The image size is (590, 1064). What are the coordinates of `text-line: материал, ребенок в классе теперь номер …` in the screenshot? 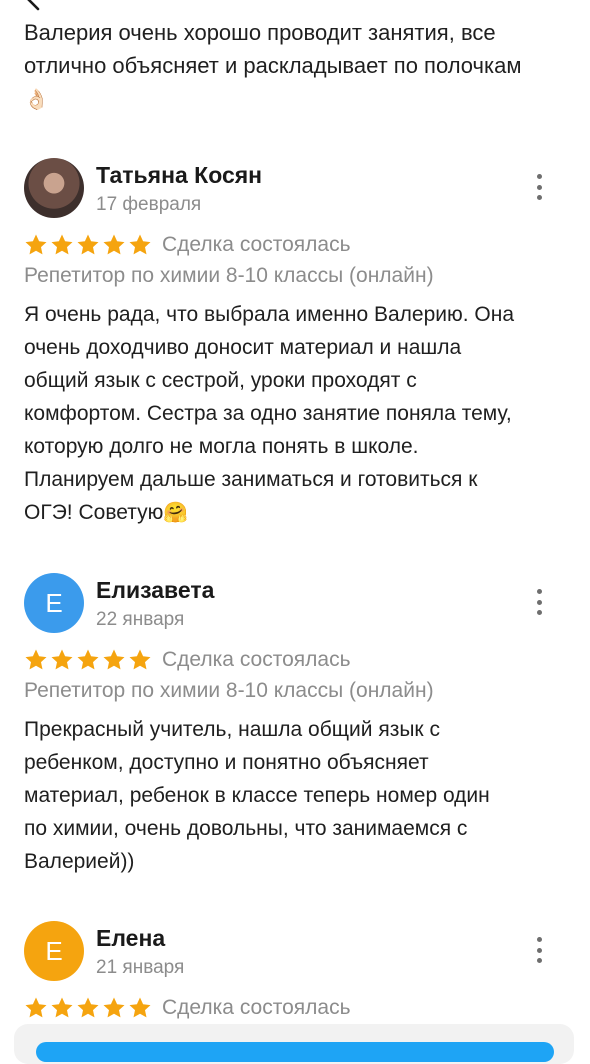 It's located at (257, 795).